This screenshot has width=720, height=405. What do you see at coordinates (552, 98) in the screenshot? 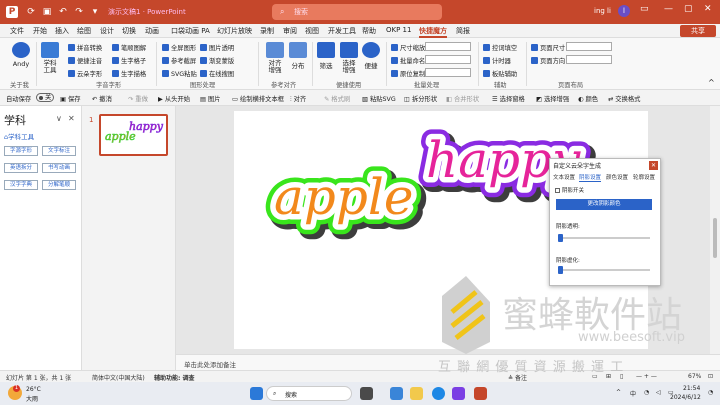
I see `qat-select-enhance: ◩ 选择增强` at bounding box center [552, 98].